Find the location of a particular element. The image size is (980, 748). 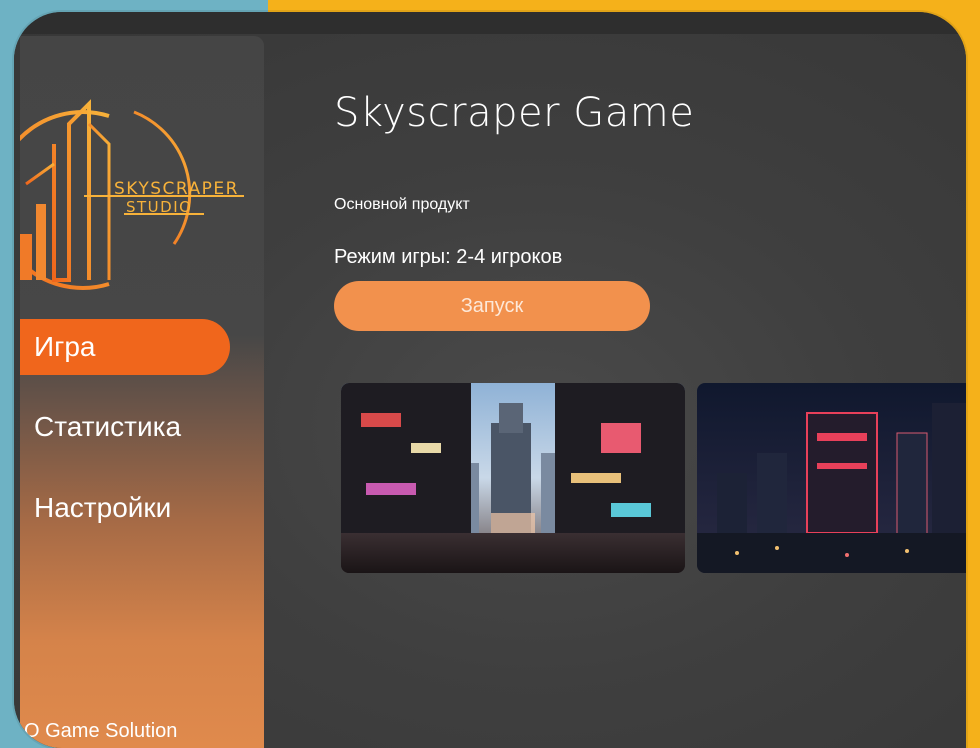

night-city-skyline-image is located at coordinates (831, 478).